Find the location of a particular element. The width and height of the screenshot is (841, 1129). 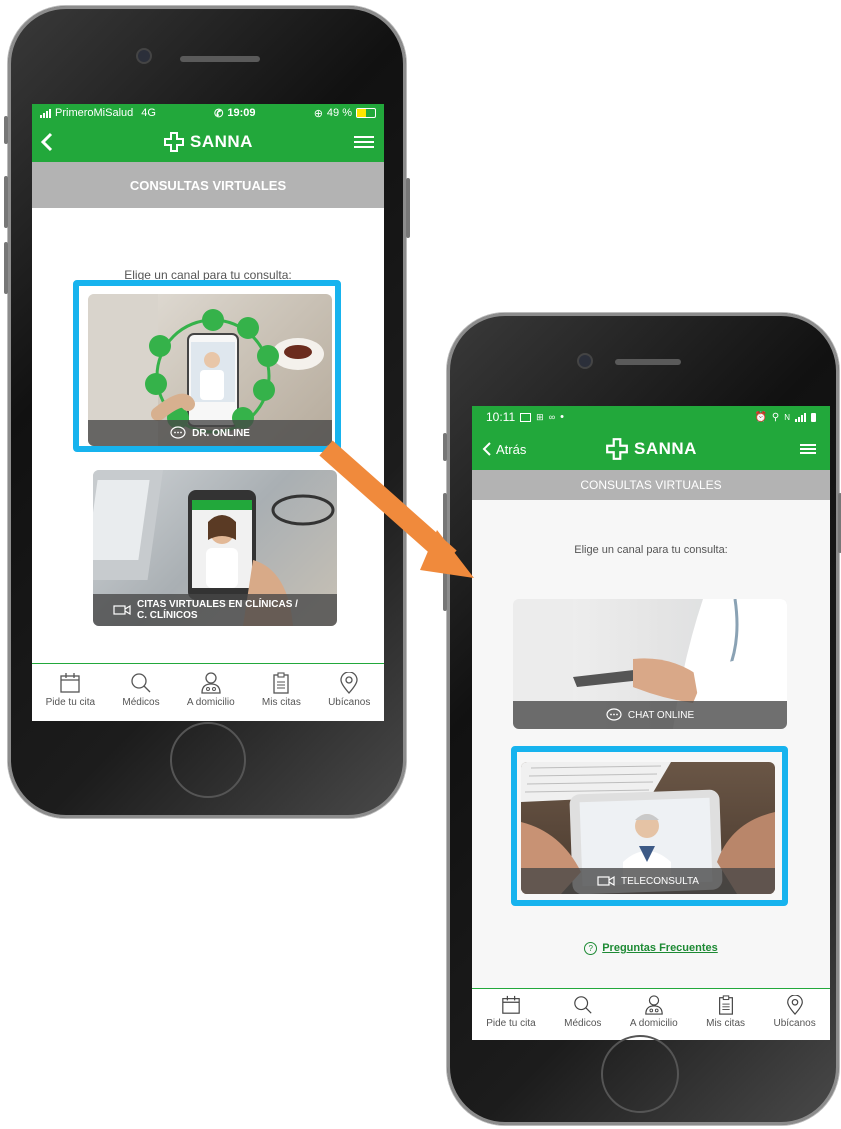

app-notification-icon: ⊞ is located at coordinates (540, 416).